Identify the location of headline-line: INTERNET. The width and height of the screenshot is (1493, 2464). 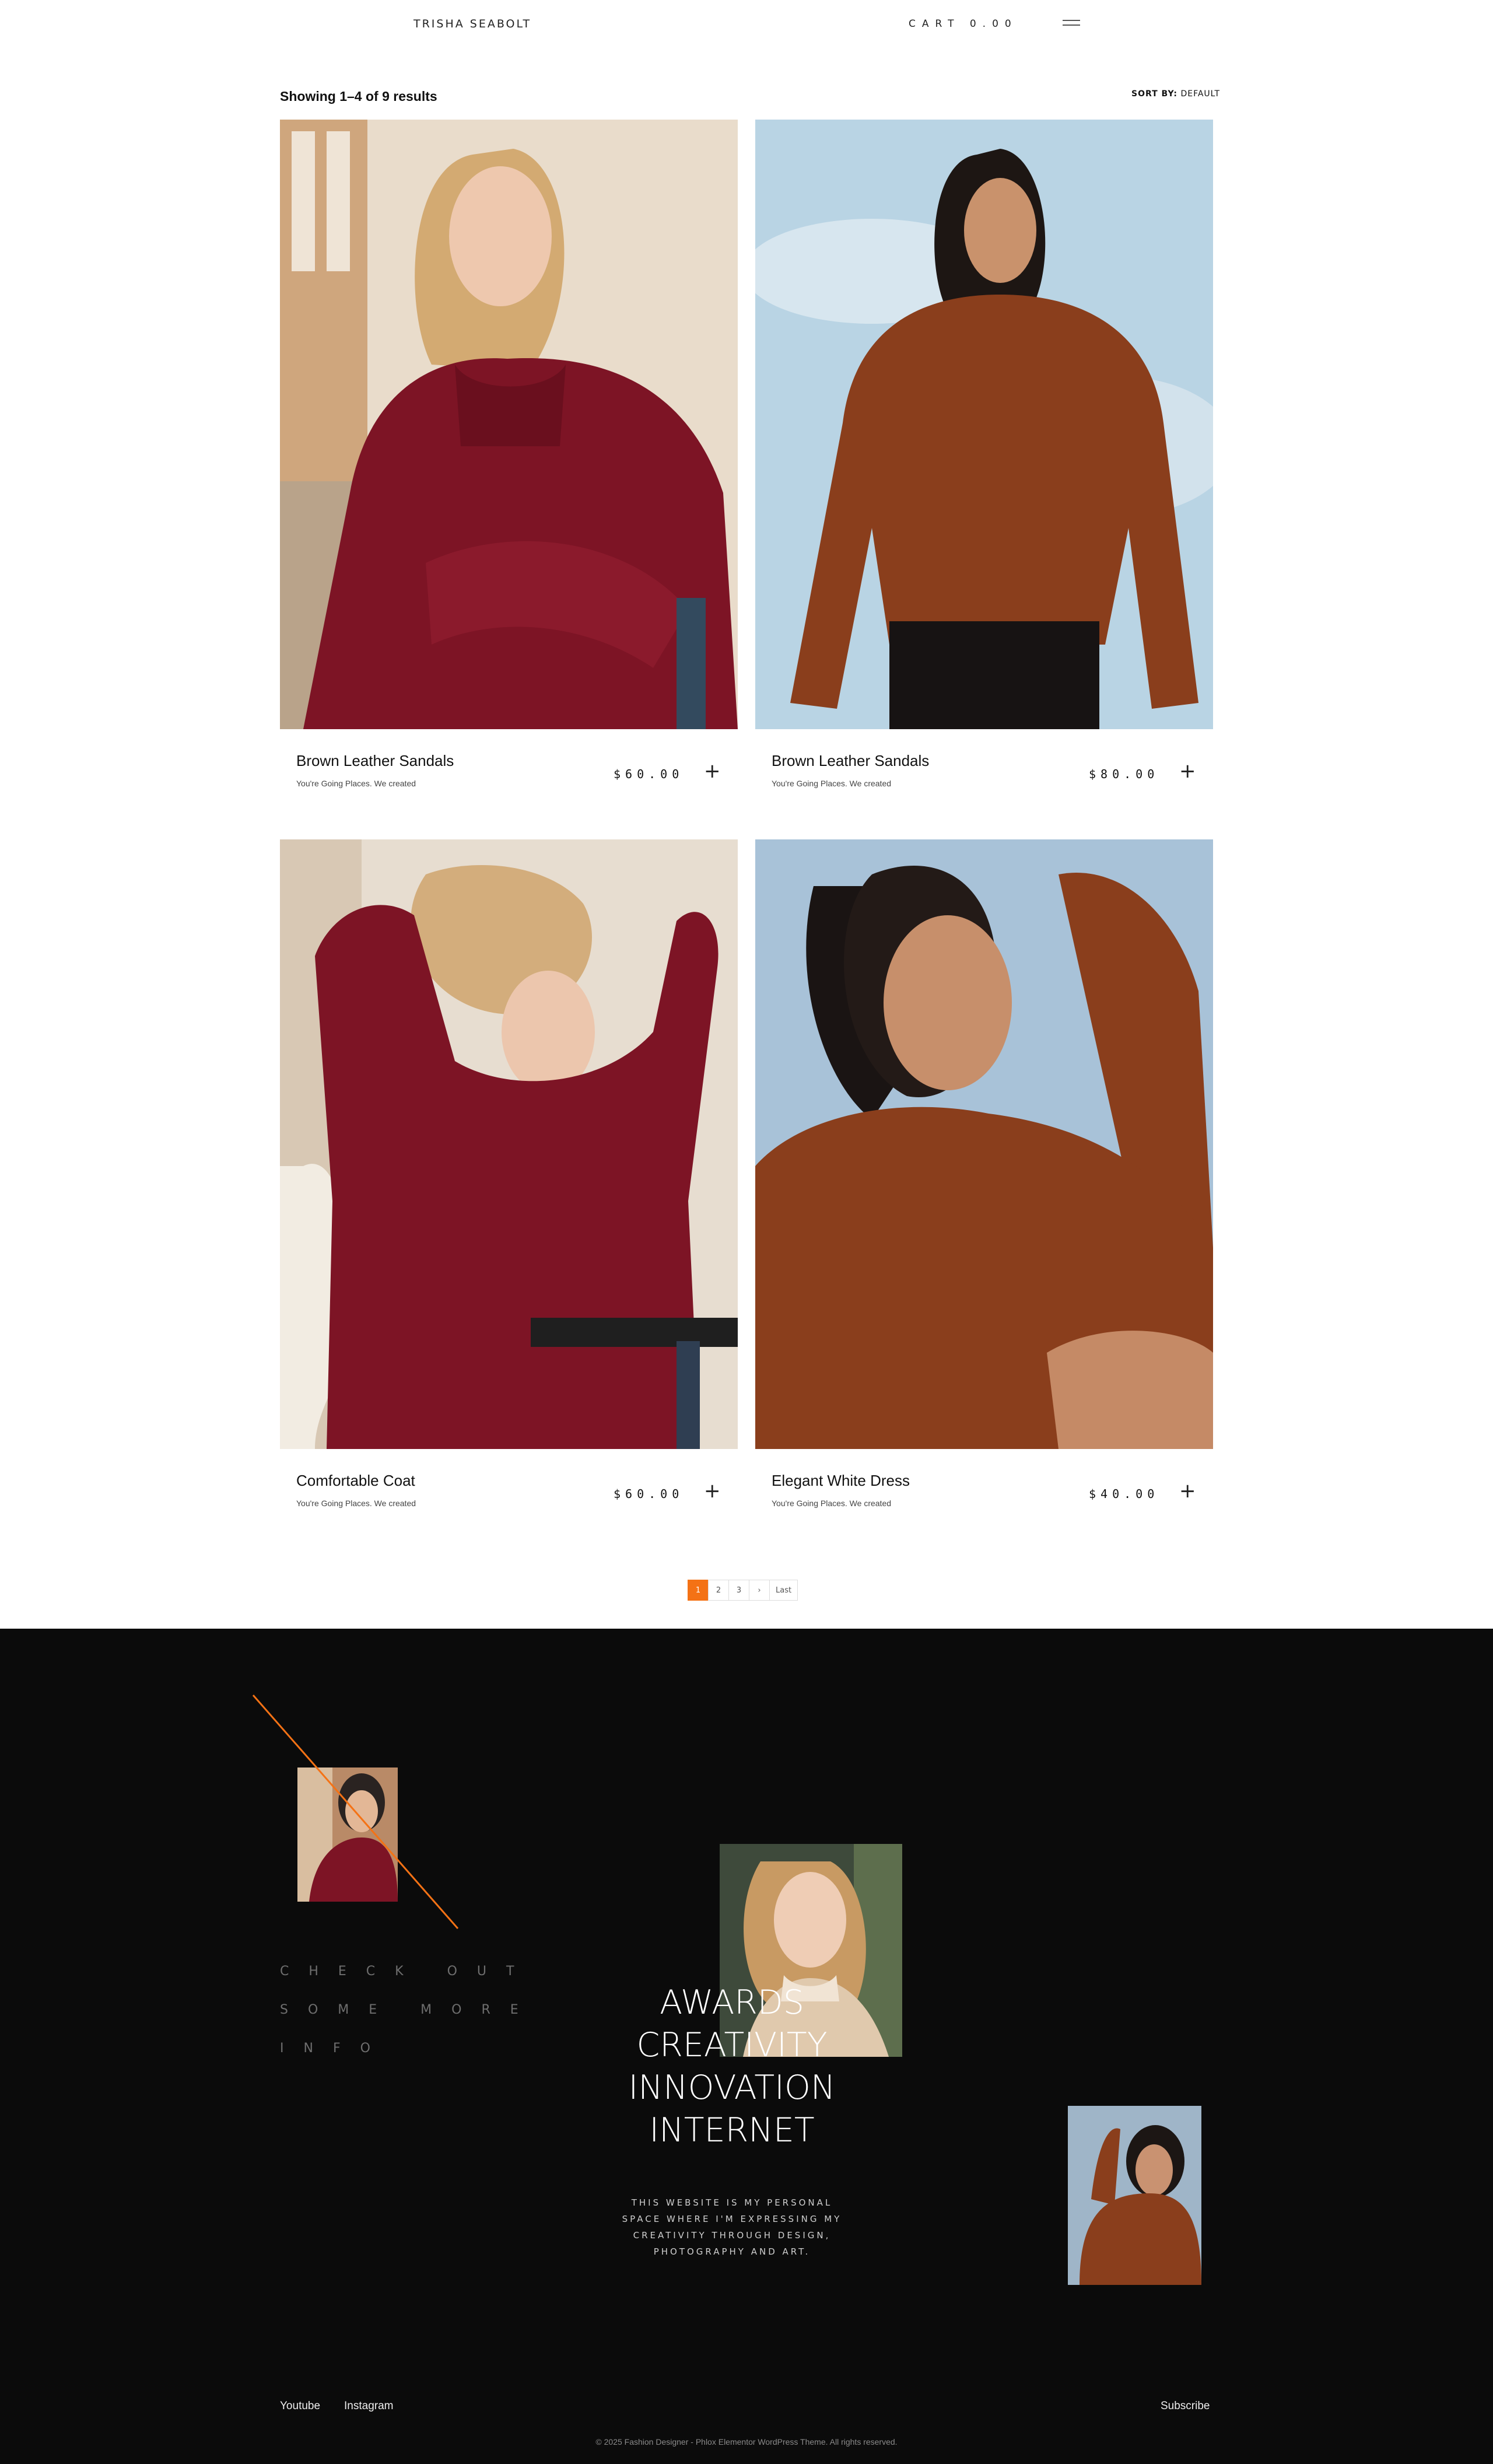
(732, 2130).